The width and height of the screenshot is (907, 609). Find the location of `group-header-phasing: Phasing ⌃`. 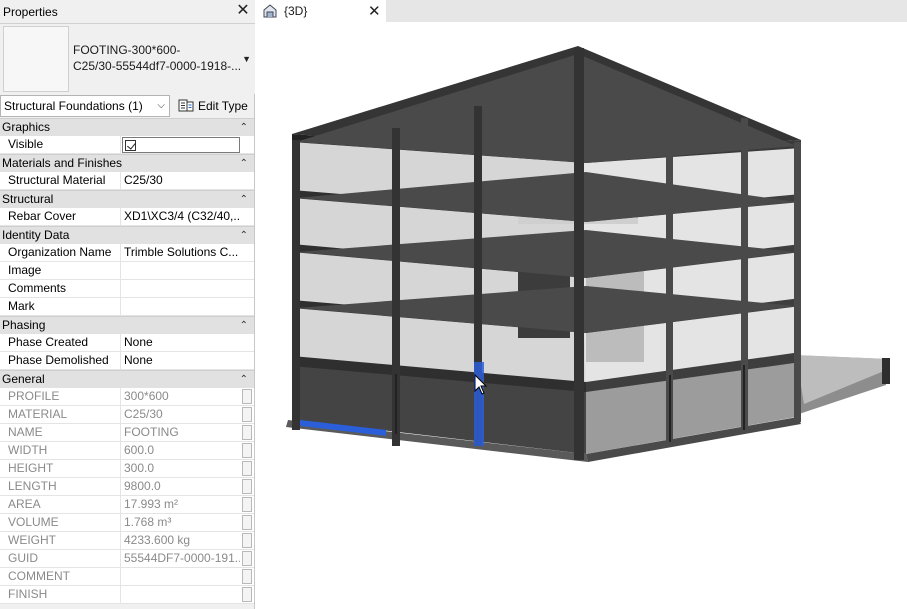

group-header-phasing: Phasing ⌃ is located at coordinates (127, 325).